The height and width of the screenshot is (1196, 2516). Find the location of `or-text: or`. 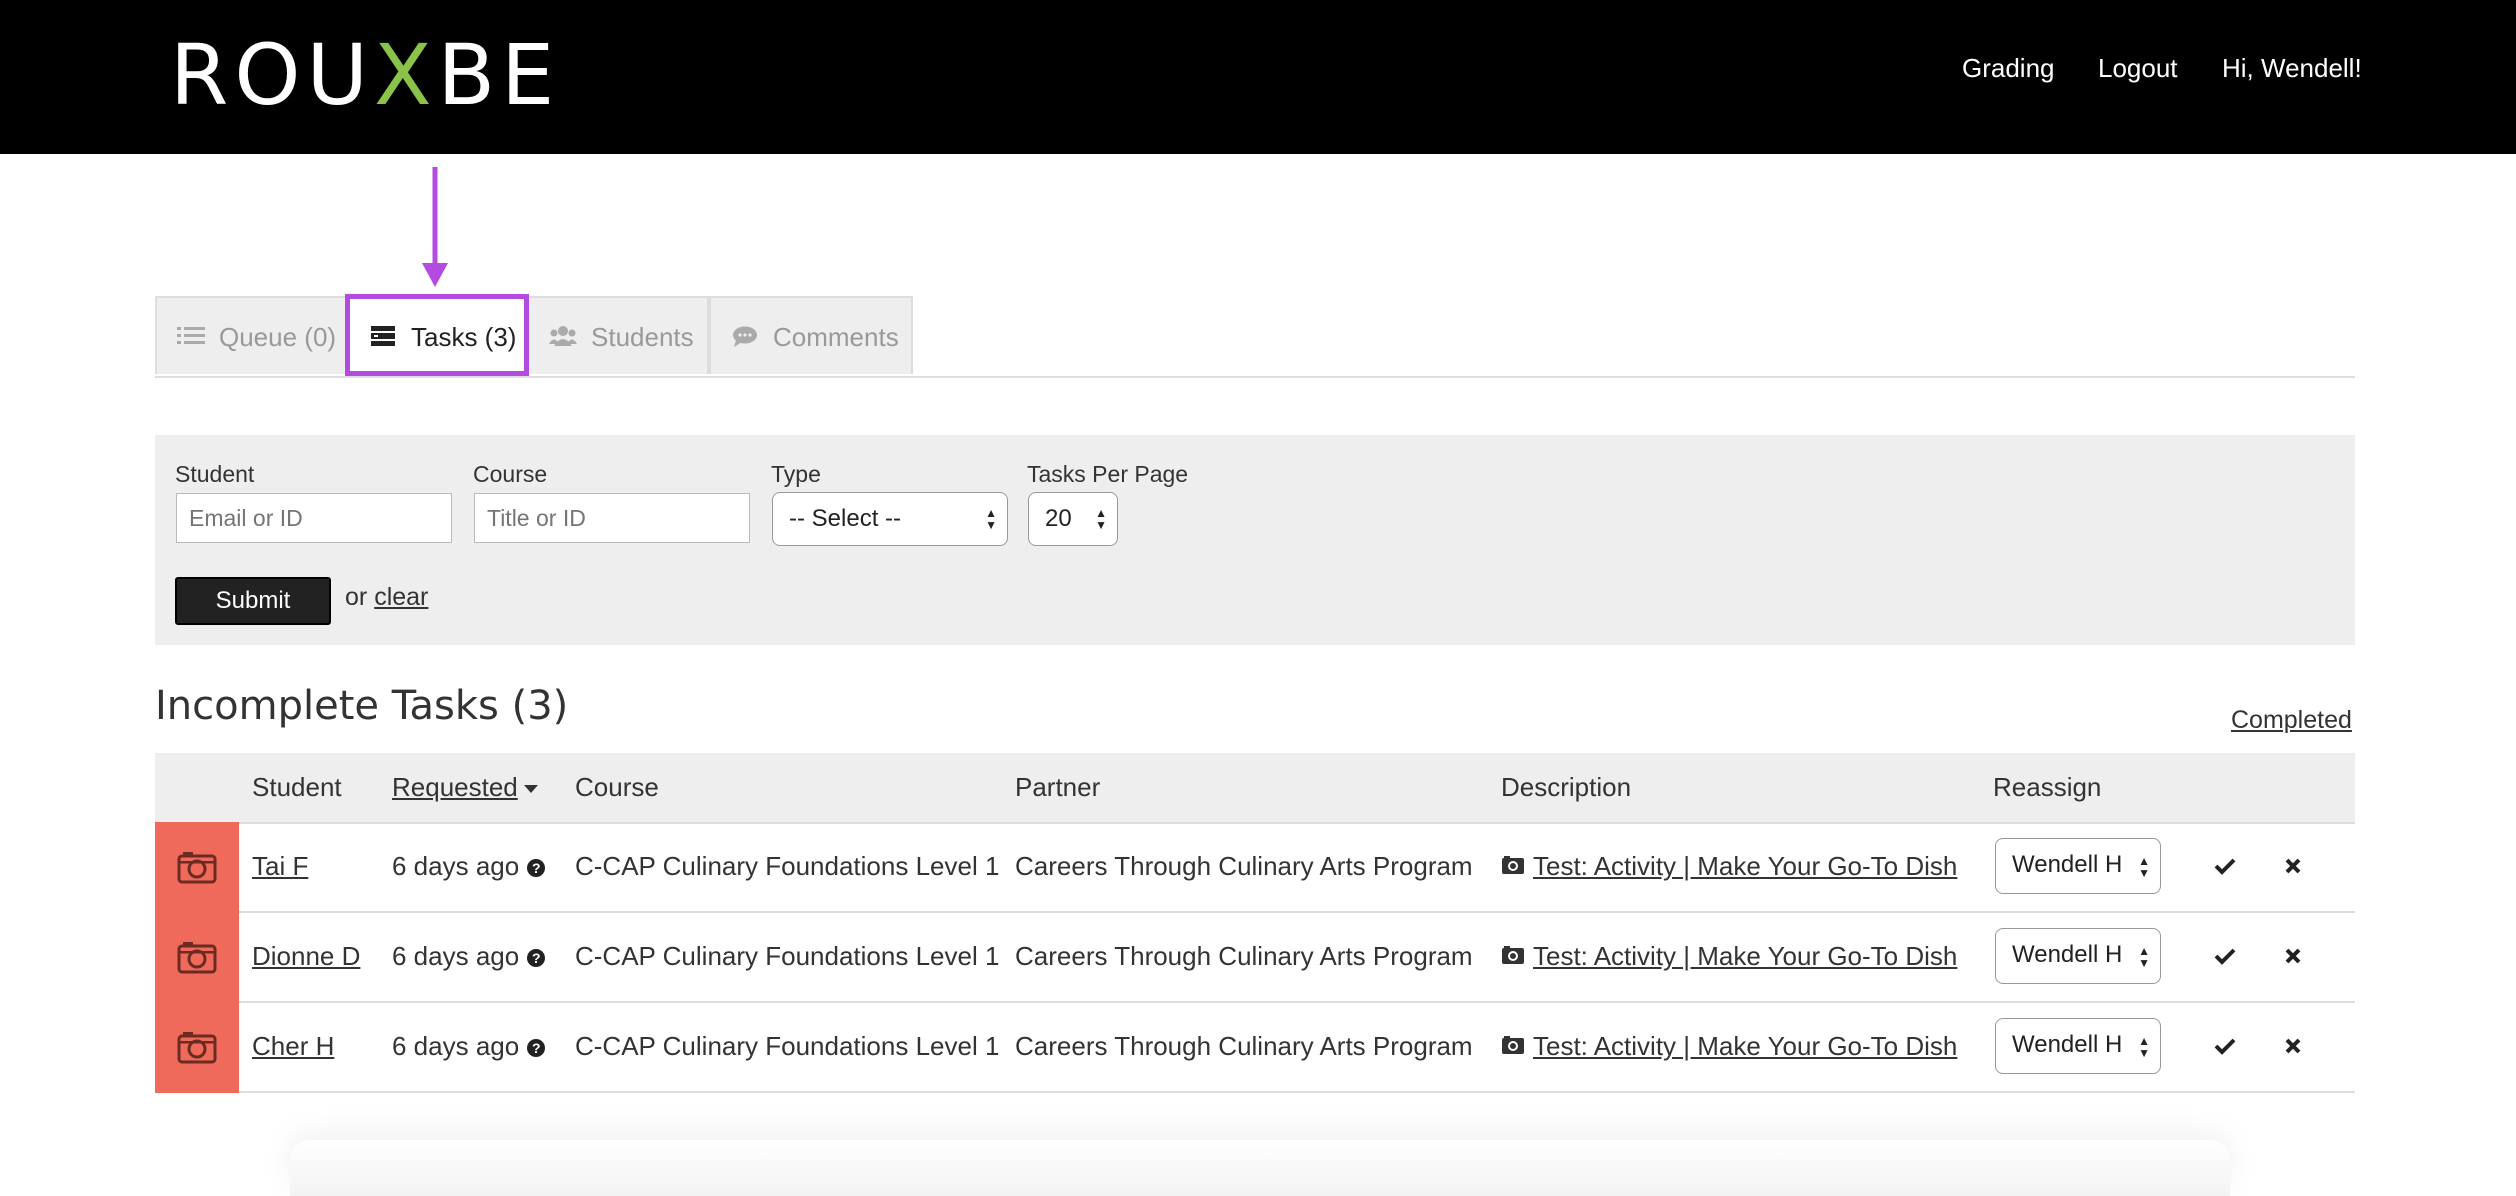

or-text: or is located at coordinates (356, 597).